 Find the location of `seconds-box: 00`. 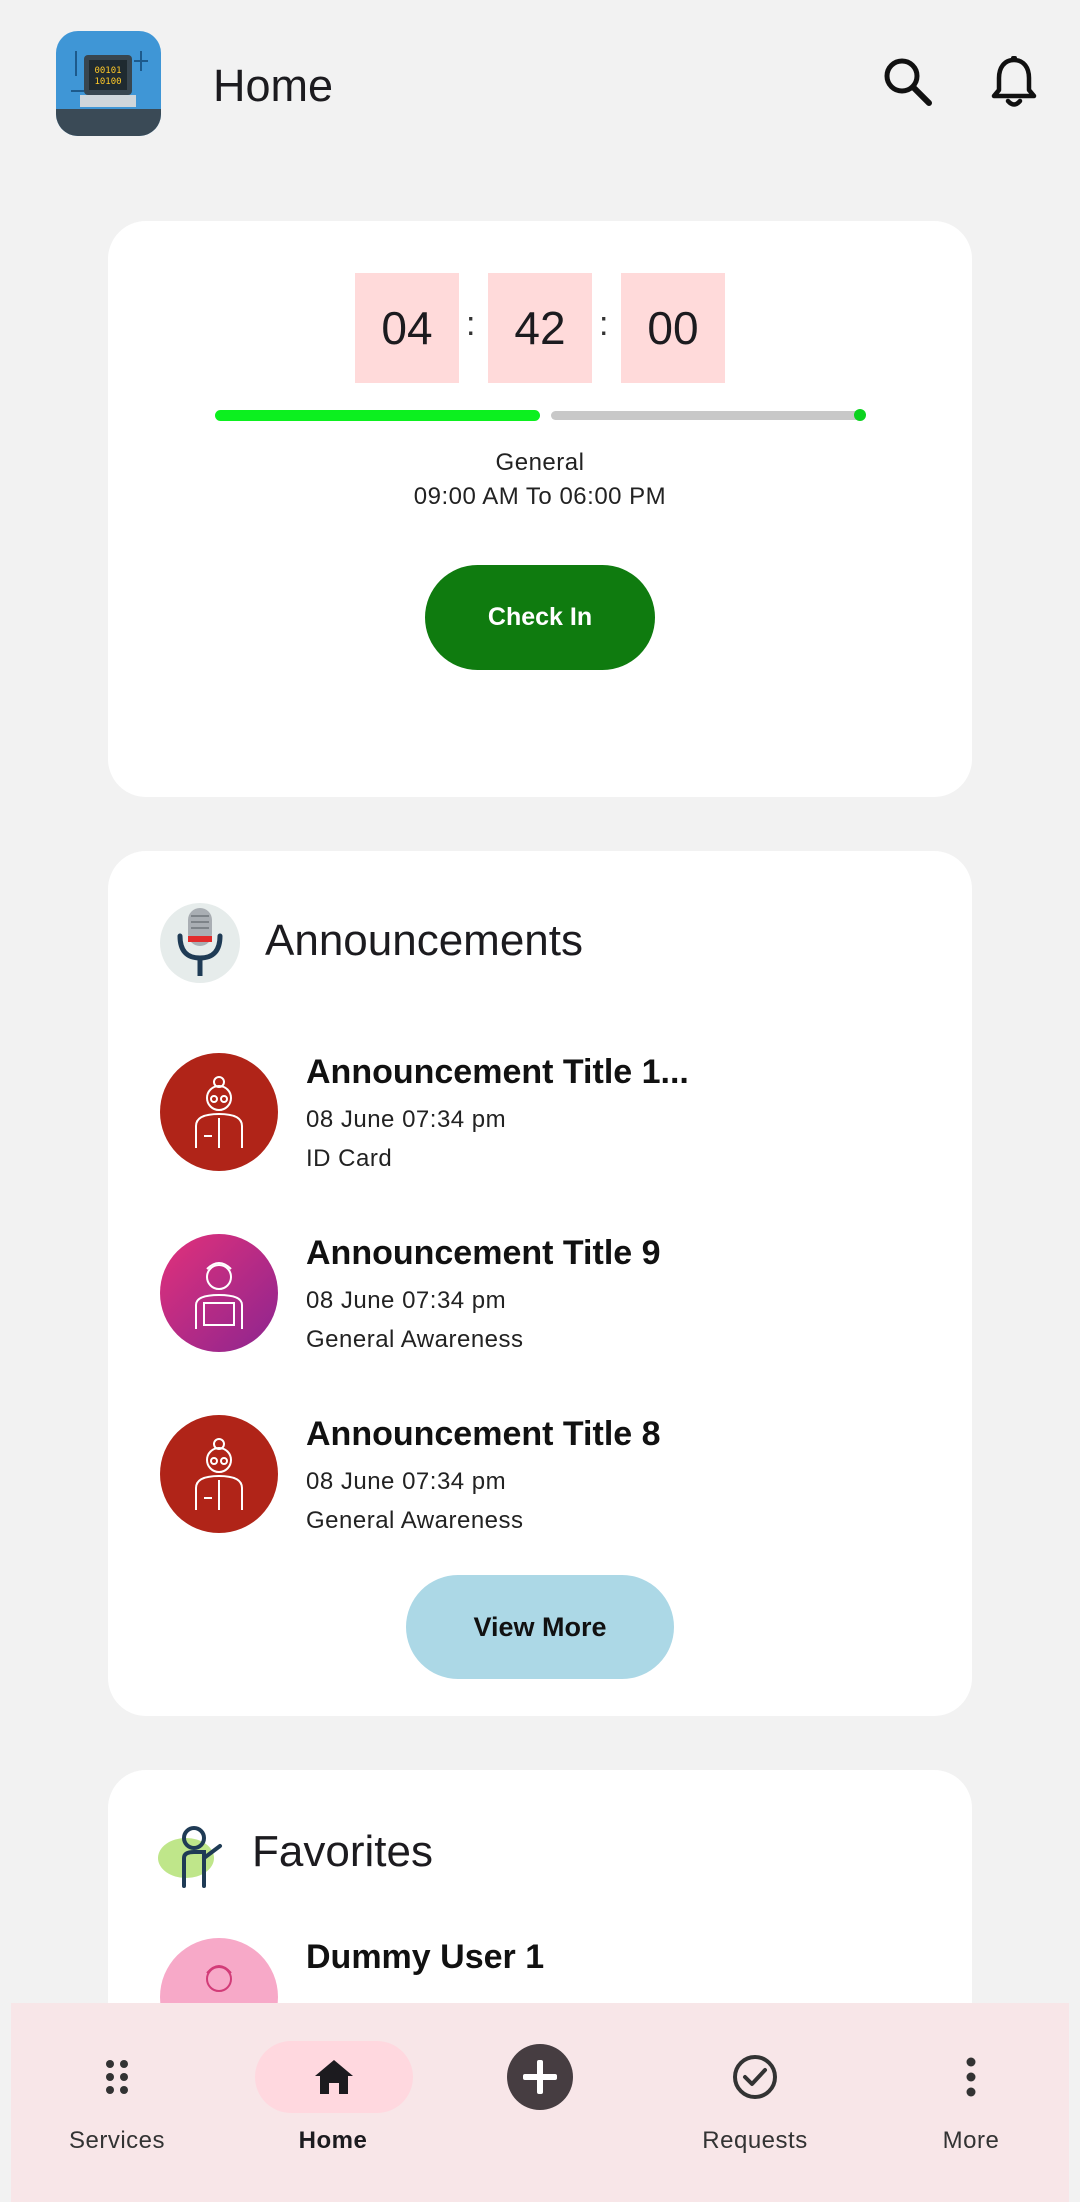

seconds-box: 00 is located at coordinates (673, 328).